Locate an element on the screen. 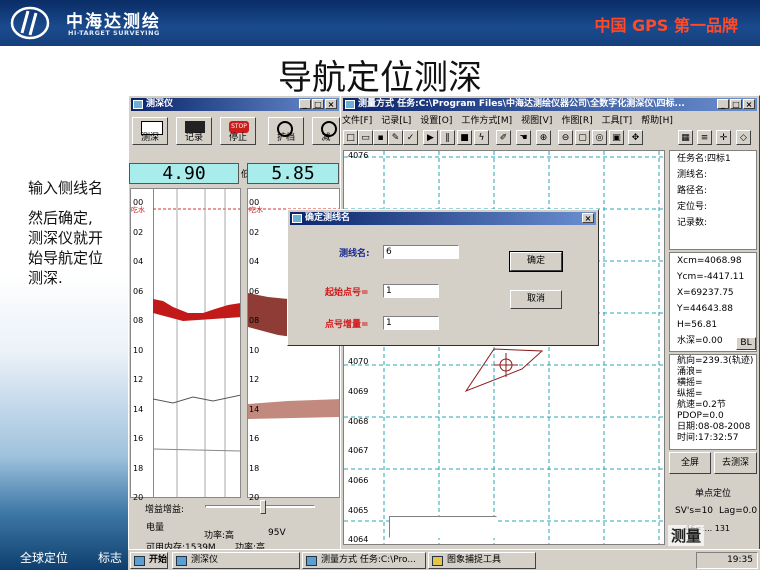 The height and width of the screenshot is (570, 760). zoom-all-icon: ◎ is located at coordinates (599, 137).